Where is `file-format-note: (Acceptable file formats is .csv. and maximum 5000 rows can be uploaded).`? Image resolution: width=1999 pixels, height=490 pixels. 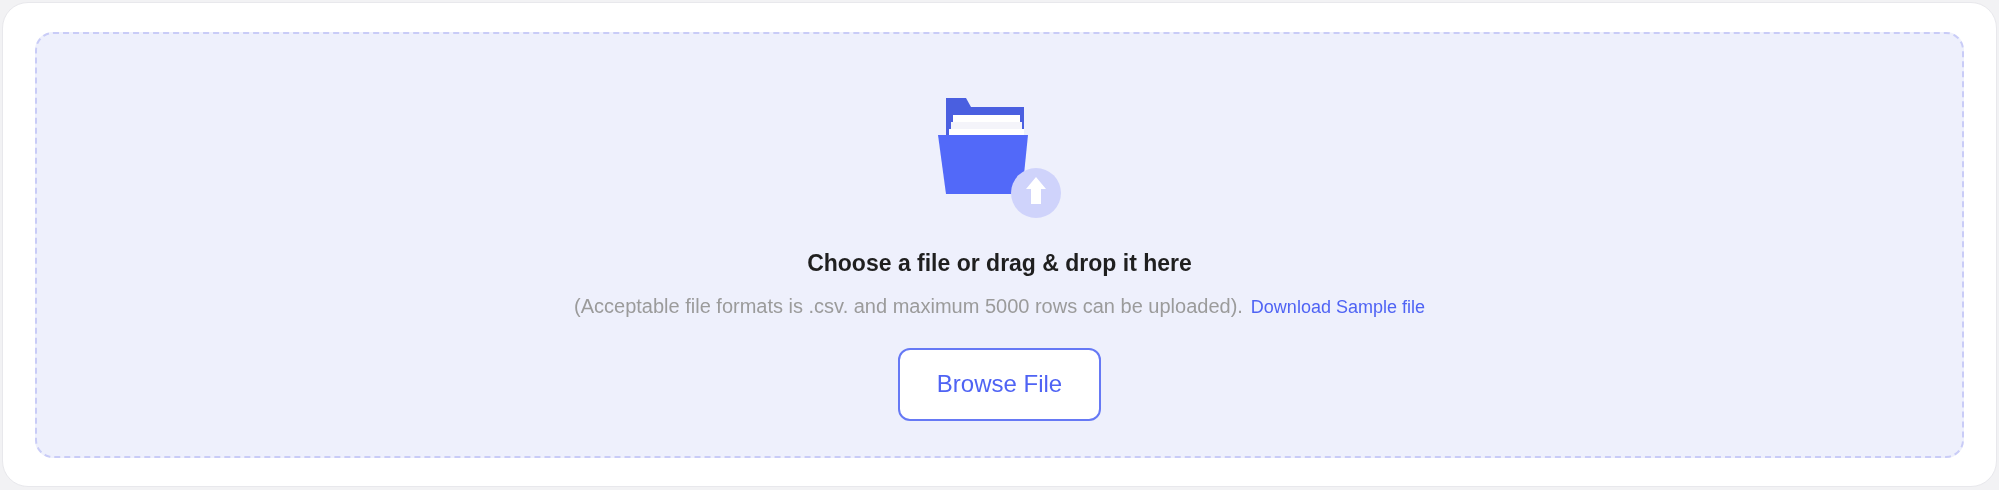
file-format-note: (Acceptable file formats is .csv. and maximum 5000 rows can be uploaded). is located at coordinates (908, 306).